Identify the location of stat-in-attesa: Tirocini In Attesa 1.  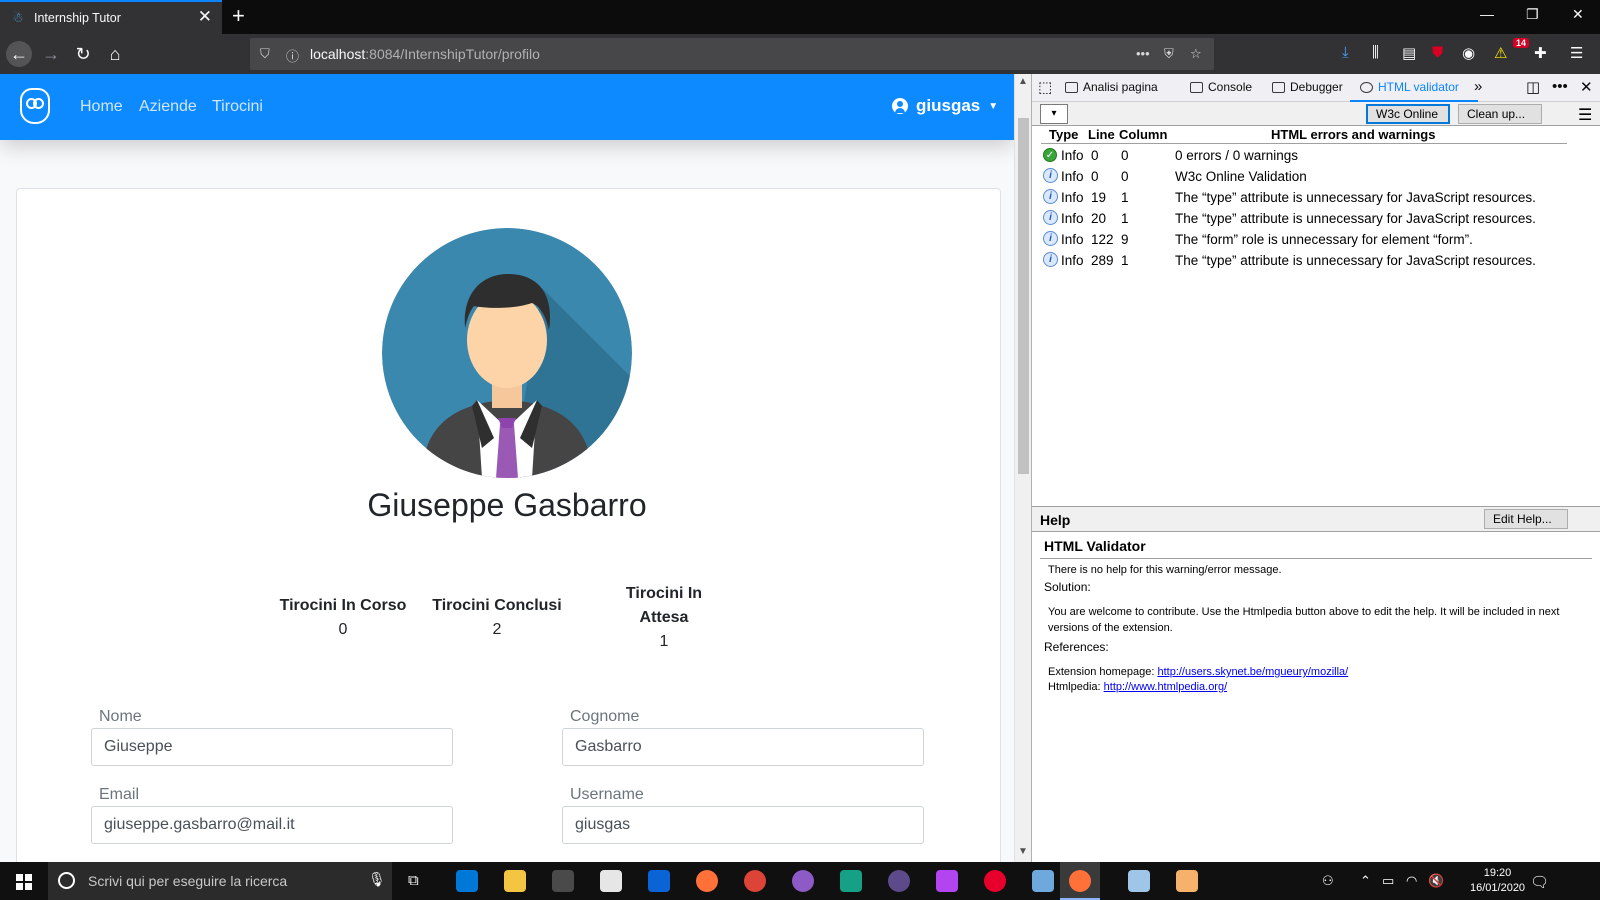
(664, 618).